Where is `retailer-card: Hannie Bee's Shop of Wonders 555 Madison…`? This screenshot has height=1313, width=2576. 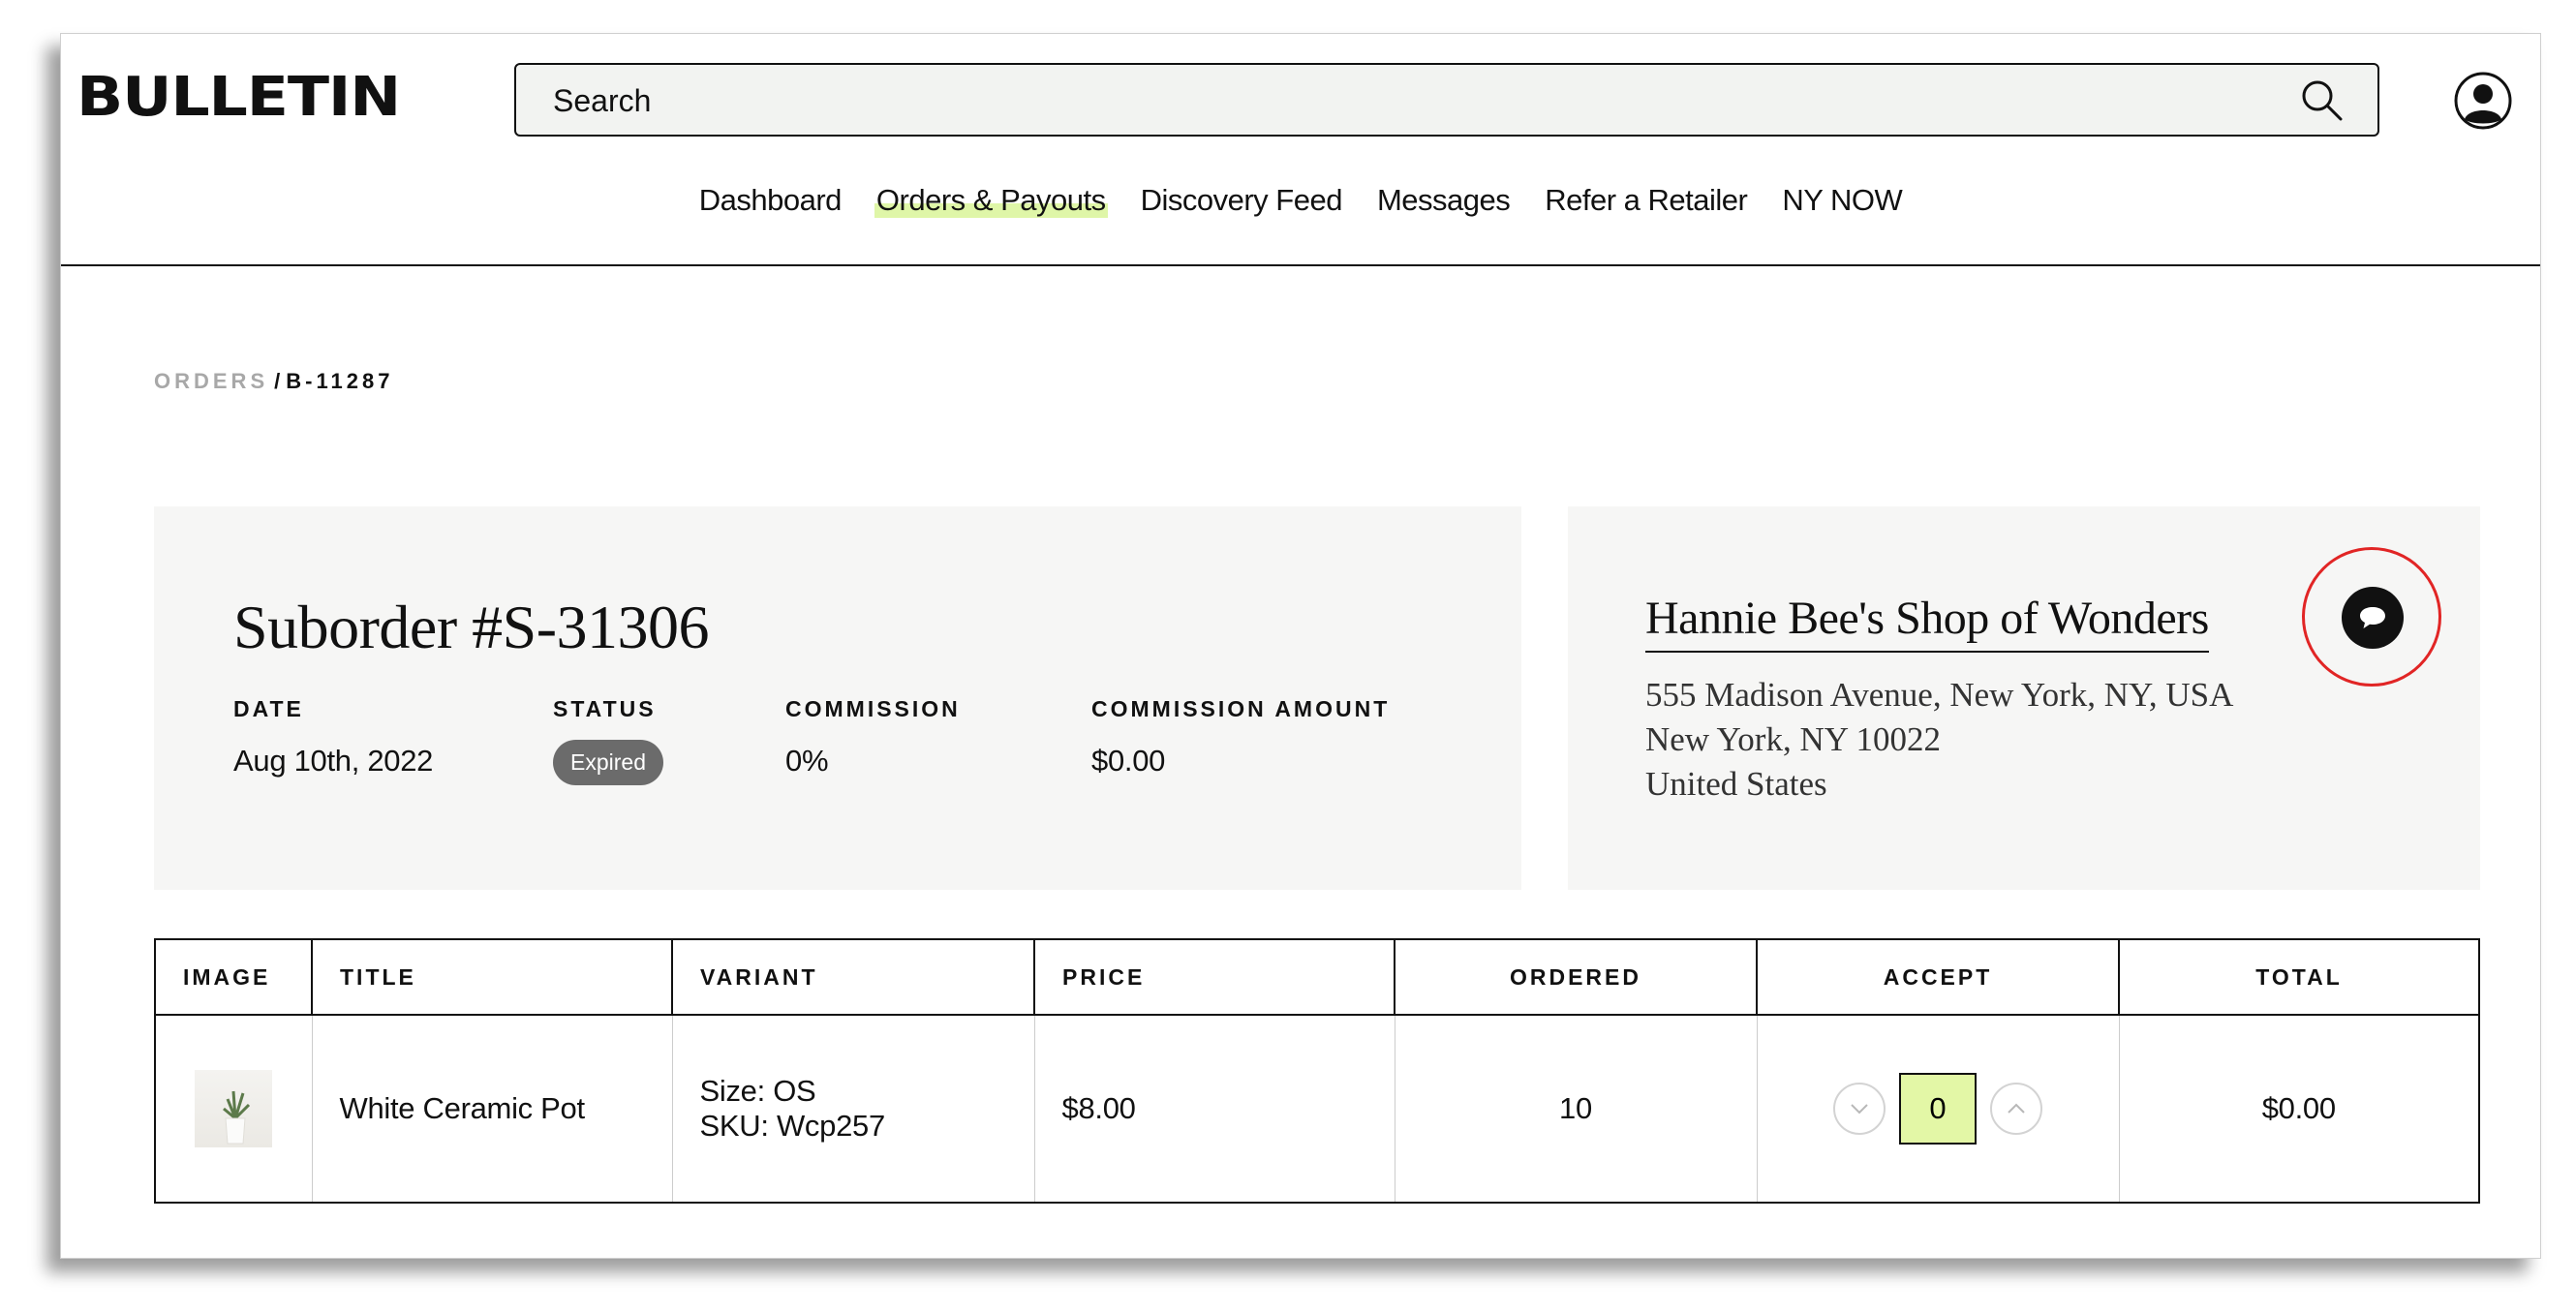
retailer-card: Hannie Bee's Shop of Wonders 555 Madison… is located at coordinates (2024, 698).